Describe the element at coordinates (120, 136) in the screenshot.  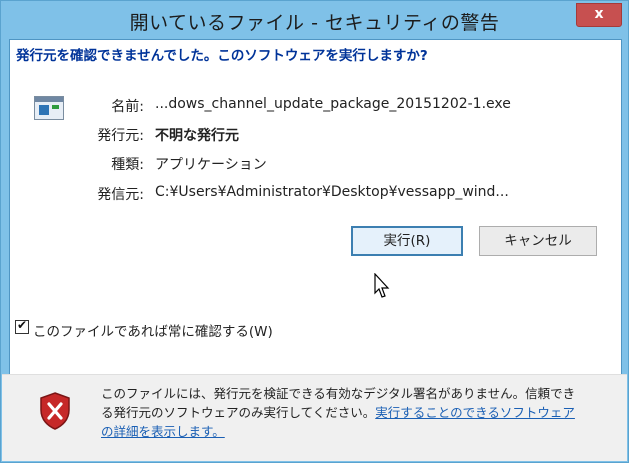
I see `publisher-label: 発行元:` at that location.